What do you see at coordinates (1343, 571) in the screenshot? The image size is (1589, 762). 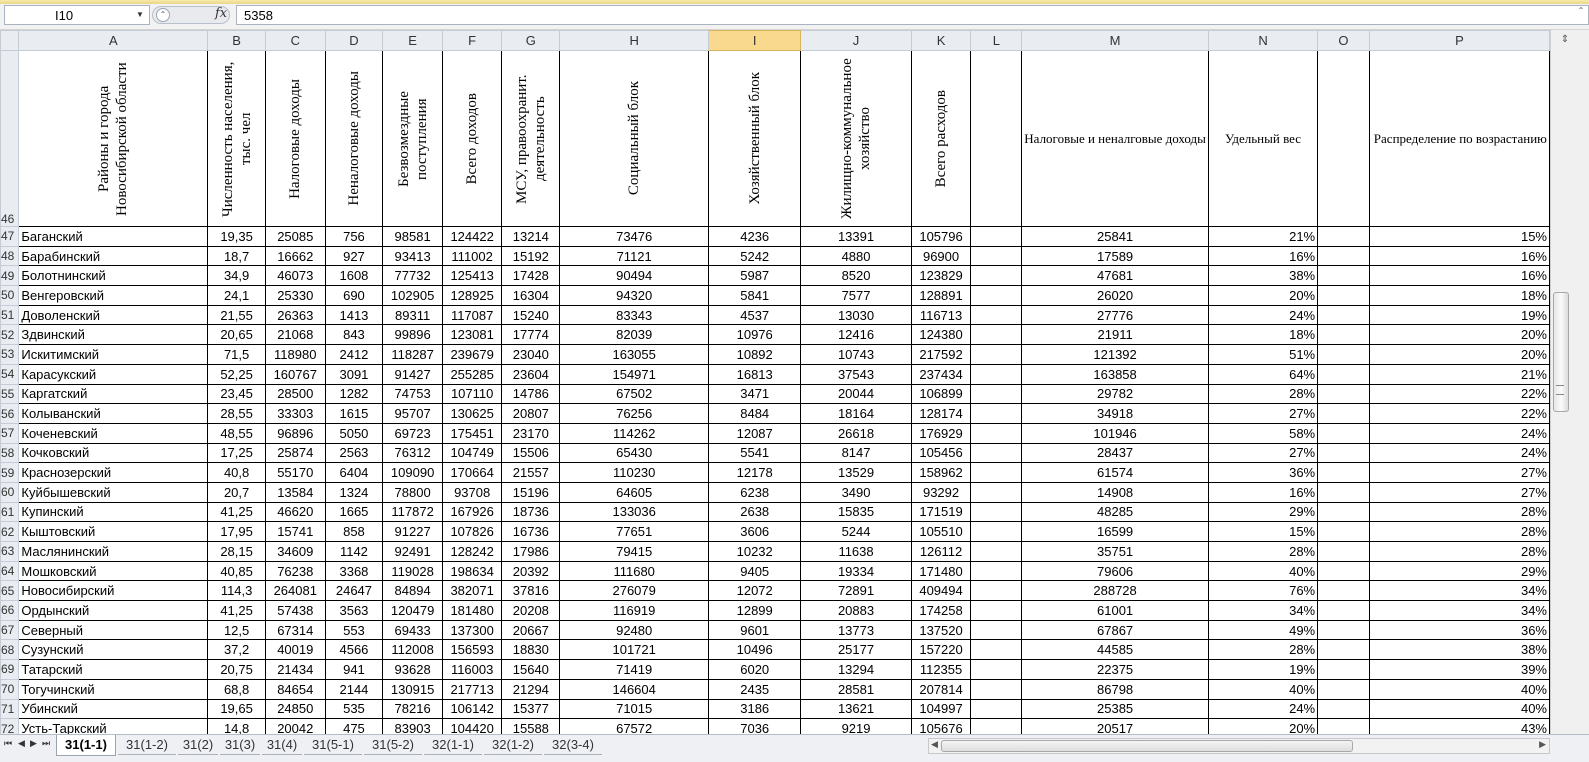 I see `cell-o64` at bounding box center [1343, 571].